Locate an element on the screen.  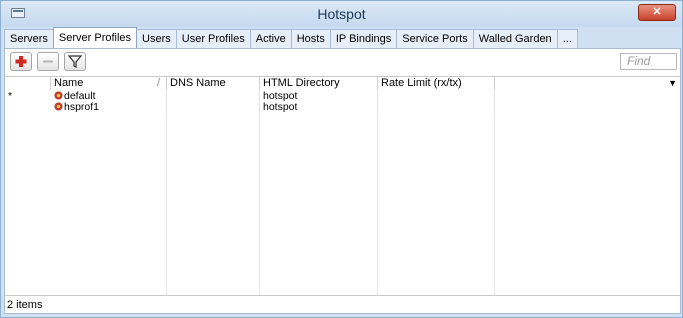
column-header-dns-name: DNS Name is located at coordinates (213, 83).